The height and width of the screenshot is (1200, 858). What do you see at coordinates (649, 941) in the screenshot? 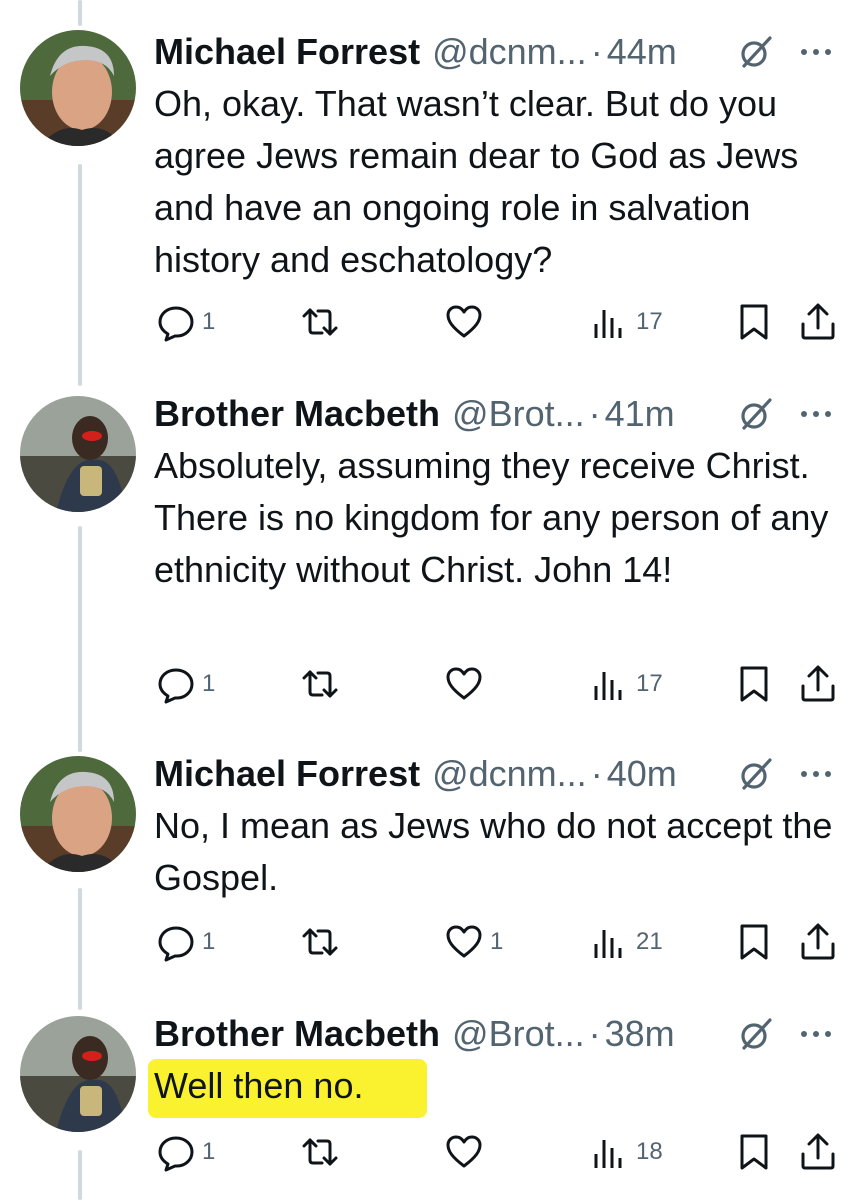
I see `view-count: 21` at bounding box center [649, 941].